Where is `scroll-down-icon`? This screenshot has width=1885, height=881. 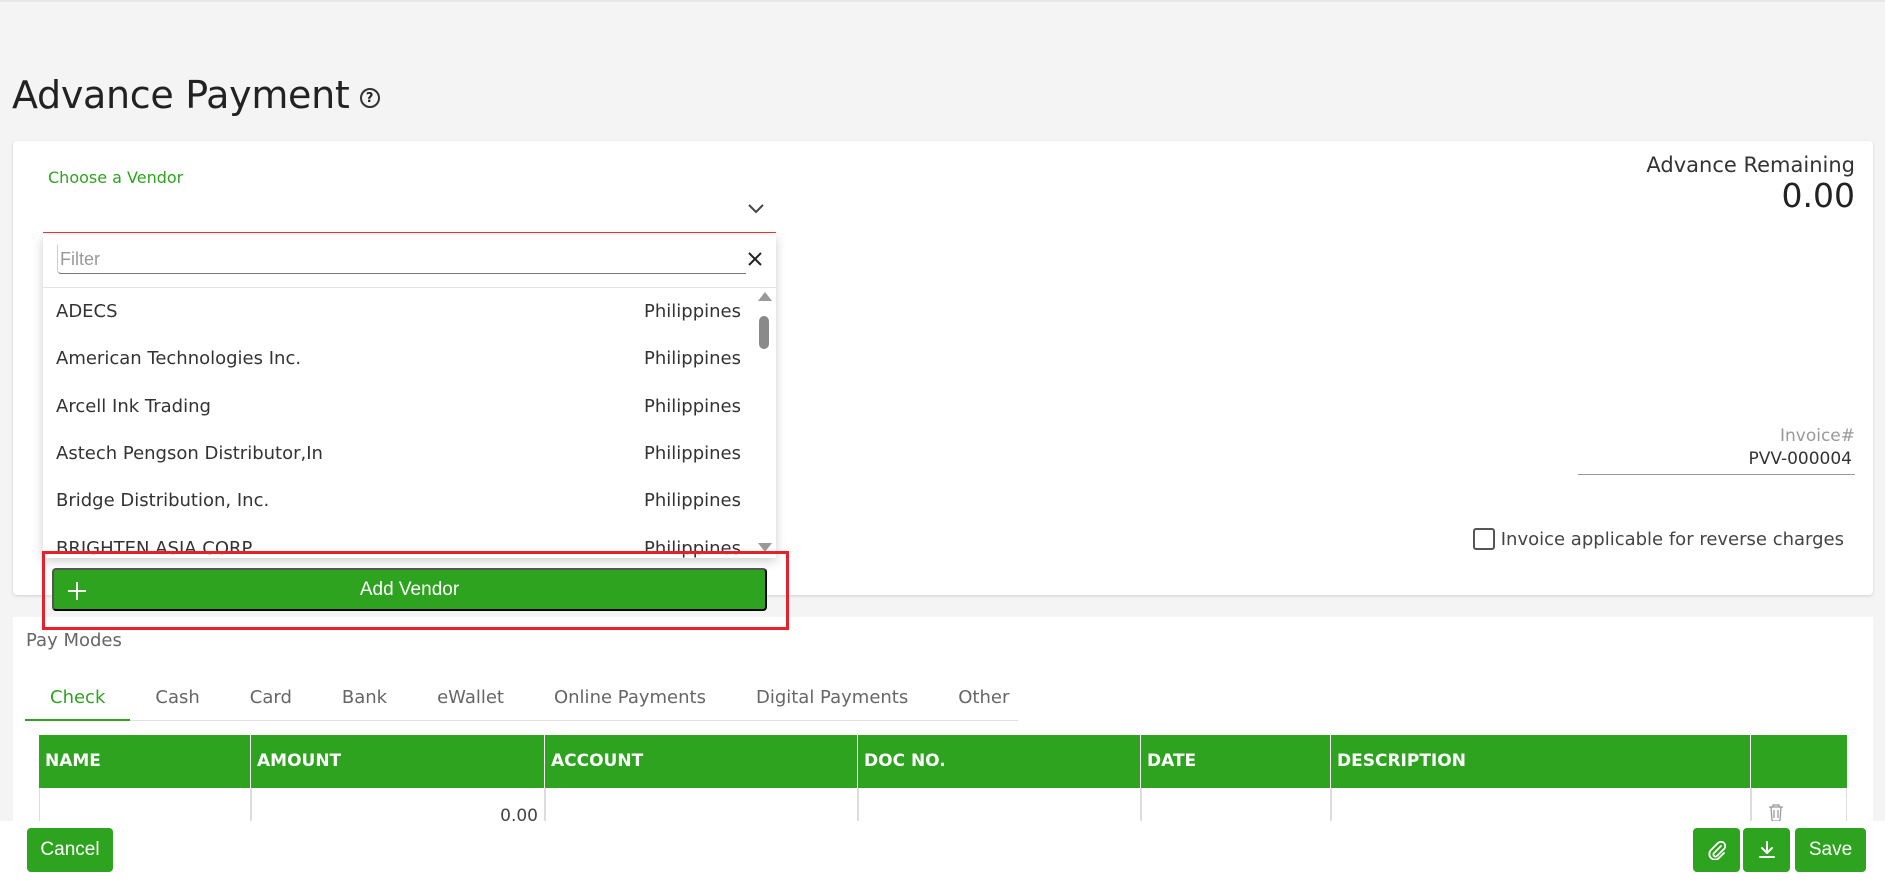
scroll-down-icon is located at coordinates (765, 547).